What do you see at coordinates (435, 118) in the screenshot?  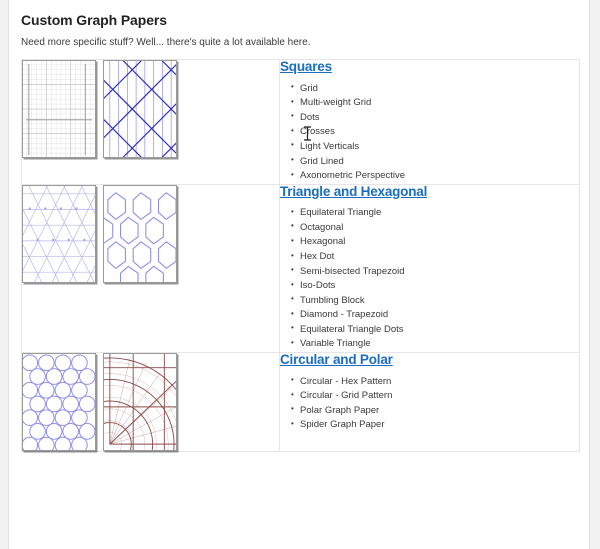 I see `list-item: Dots` at bounding box center [435, 118].